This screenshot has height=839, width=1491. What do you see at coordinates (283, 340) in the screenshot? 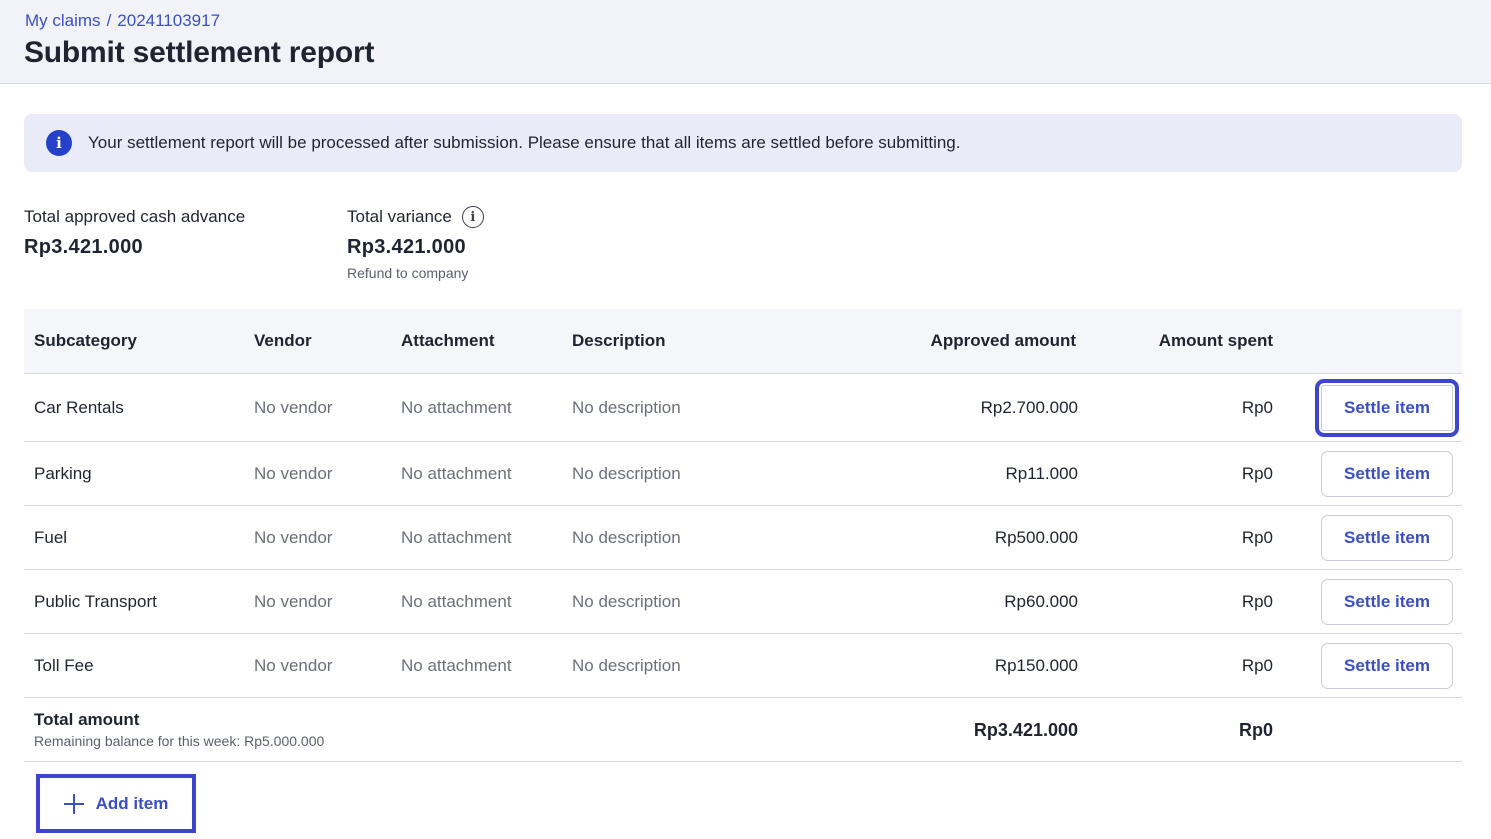
I see `col-vendor: Vendor` at bounding box center [283, 340].